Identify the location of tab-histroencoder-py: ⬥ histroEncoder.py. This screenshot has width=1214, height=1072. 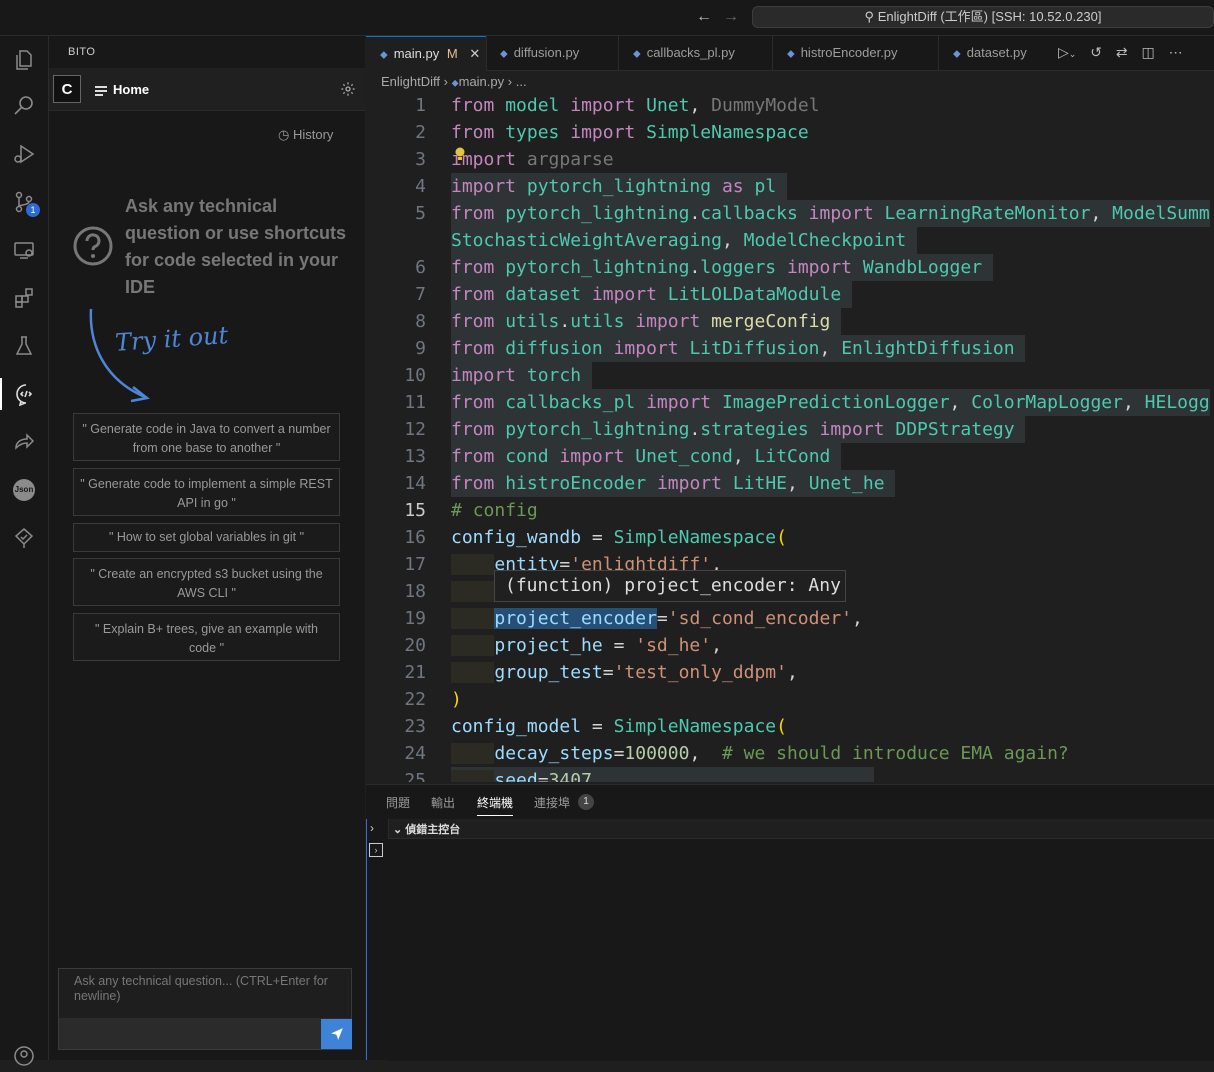
(842, 53).